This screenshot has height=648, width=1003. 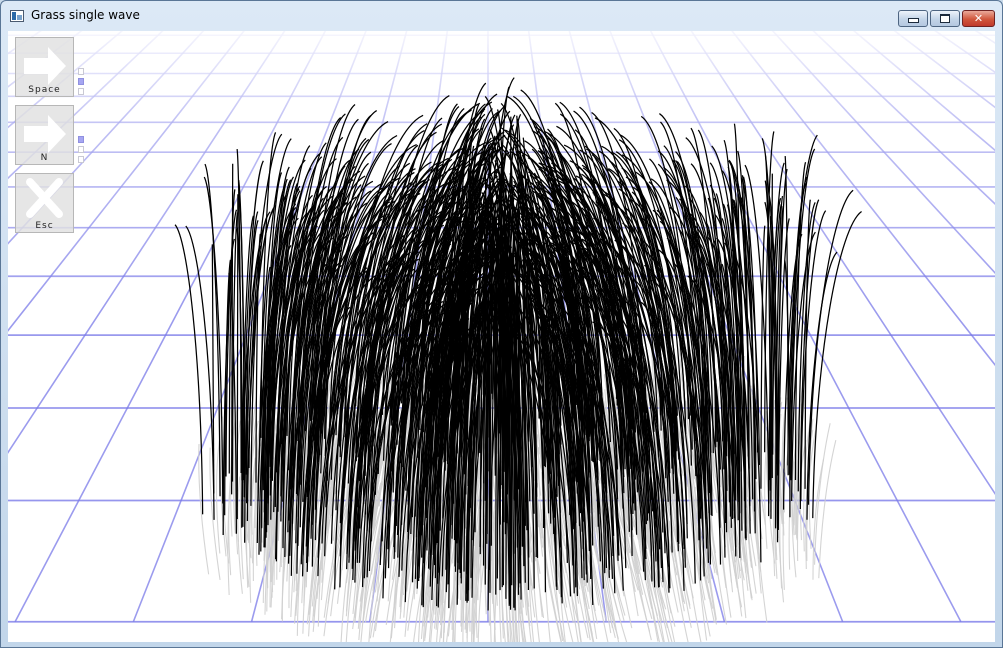 I want to click on app-window-icon, so click(x=17, y=16).